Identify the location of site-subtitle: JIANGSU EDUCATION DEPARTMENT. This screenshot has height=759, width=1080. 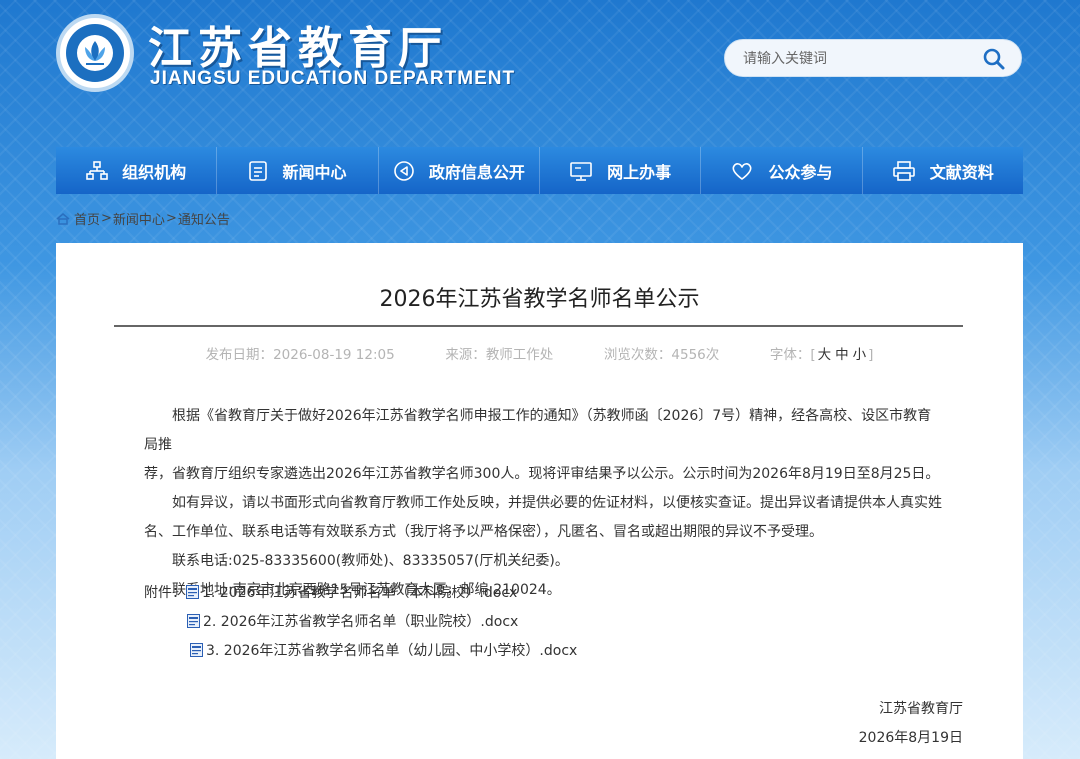
(333, 78).